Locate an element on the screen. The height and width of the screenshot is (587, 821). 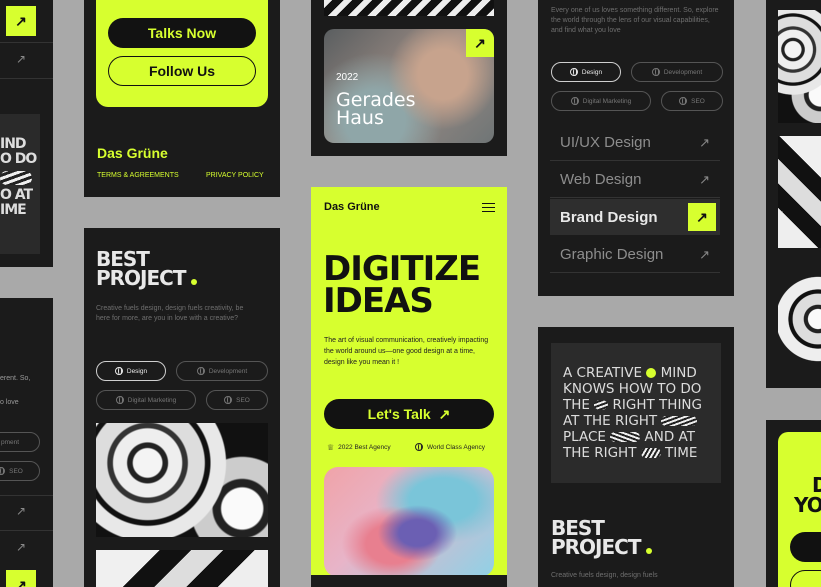
quote-segment: A CREATIVE is located at coordinates (603, 373).